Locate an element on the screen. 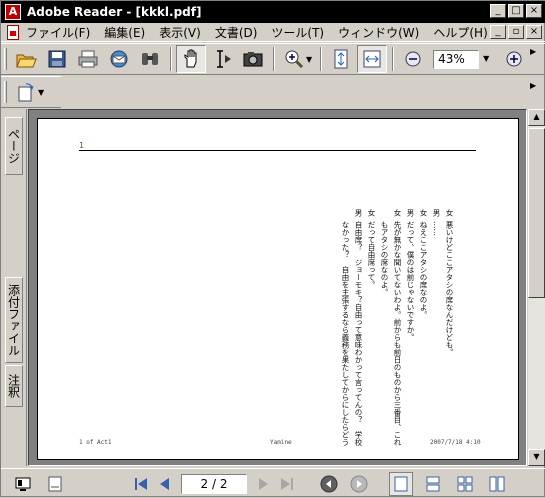  last-page-button is located at coordinates (287, 484).